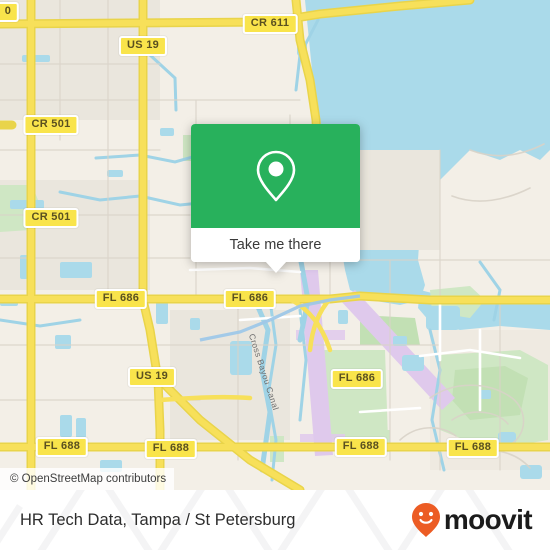  What do you see at coordinates (275, 267) in the screenshot?
I see `popup-pointer` at bounding box center [275, 267].